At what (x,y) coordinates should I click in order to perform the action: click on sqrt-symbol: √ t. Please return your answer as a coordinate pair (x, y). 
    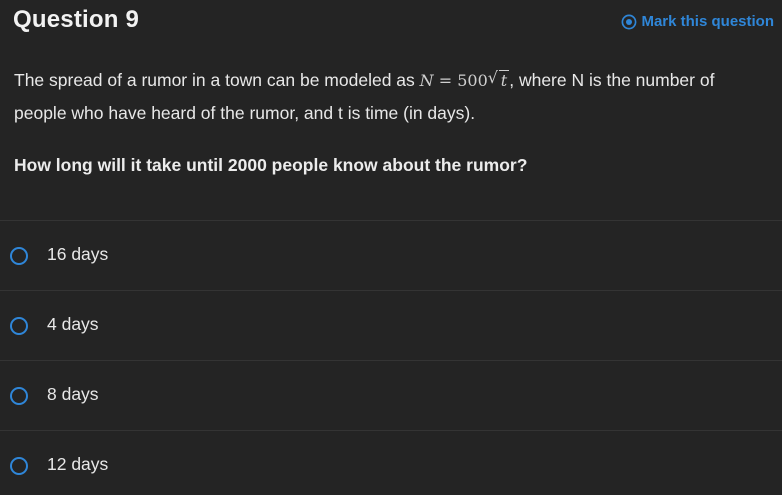
    Looking at the image, I should click on (498, 81).